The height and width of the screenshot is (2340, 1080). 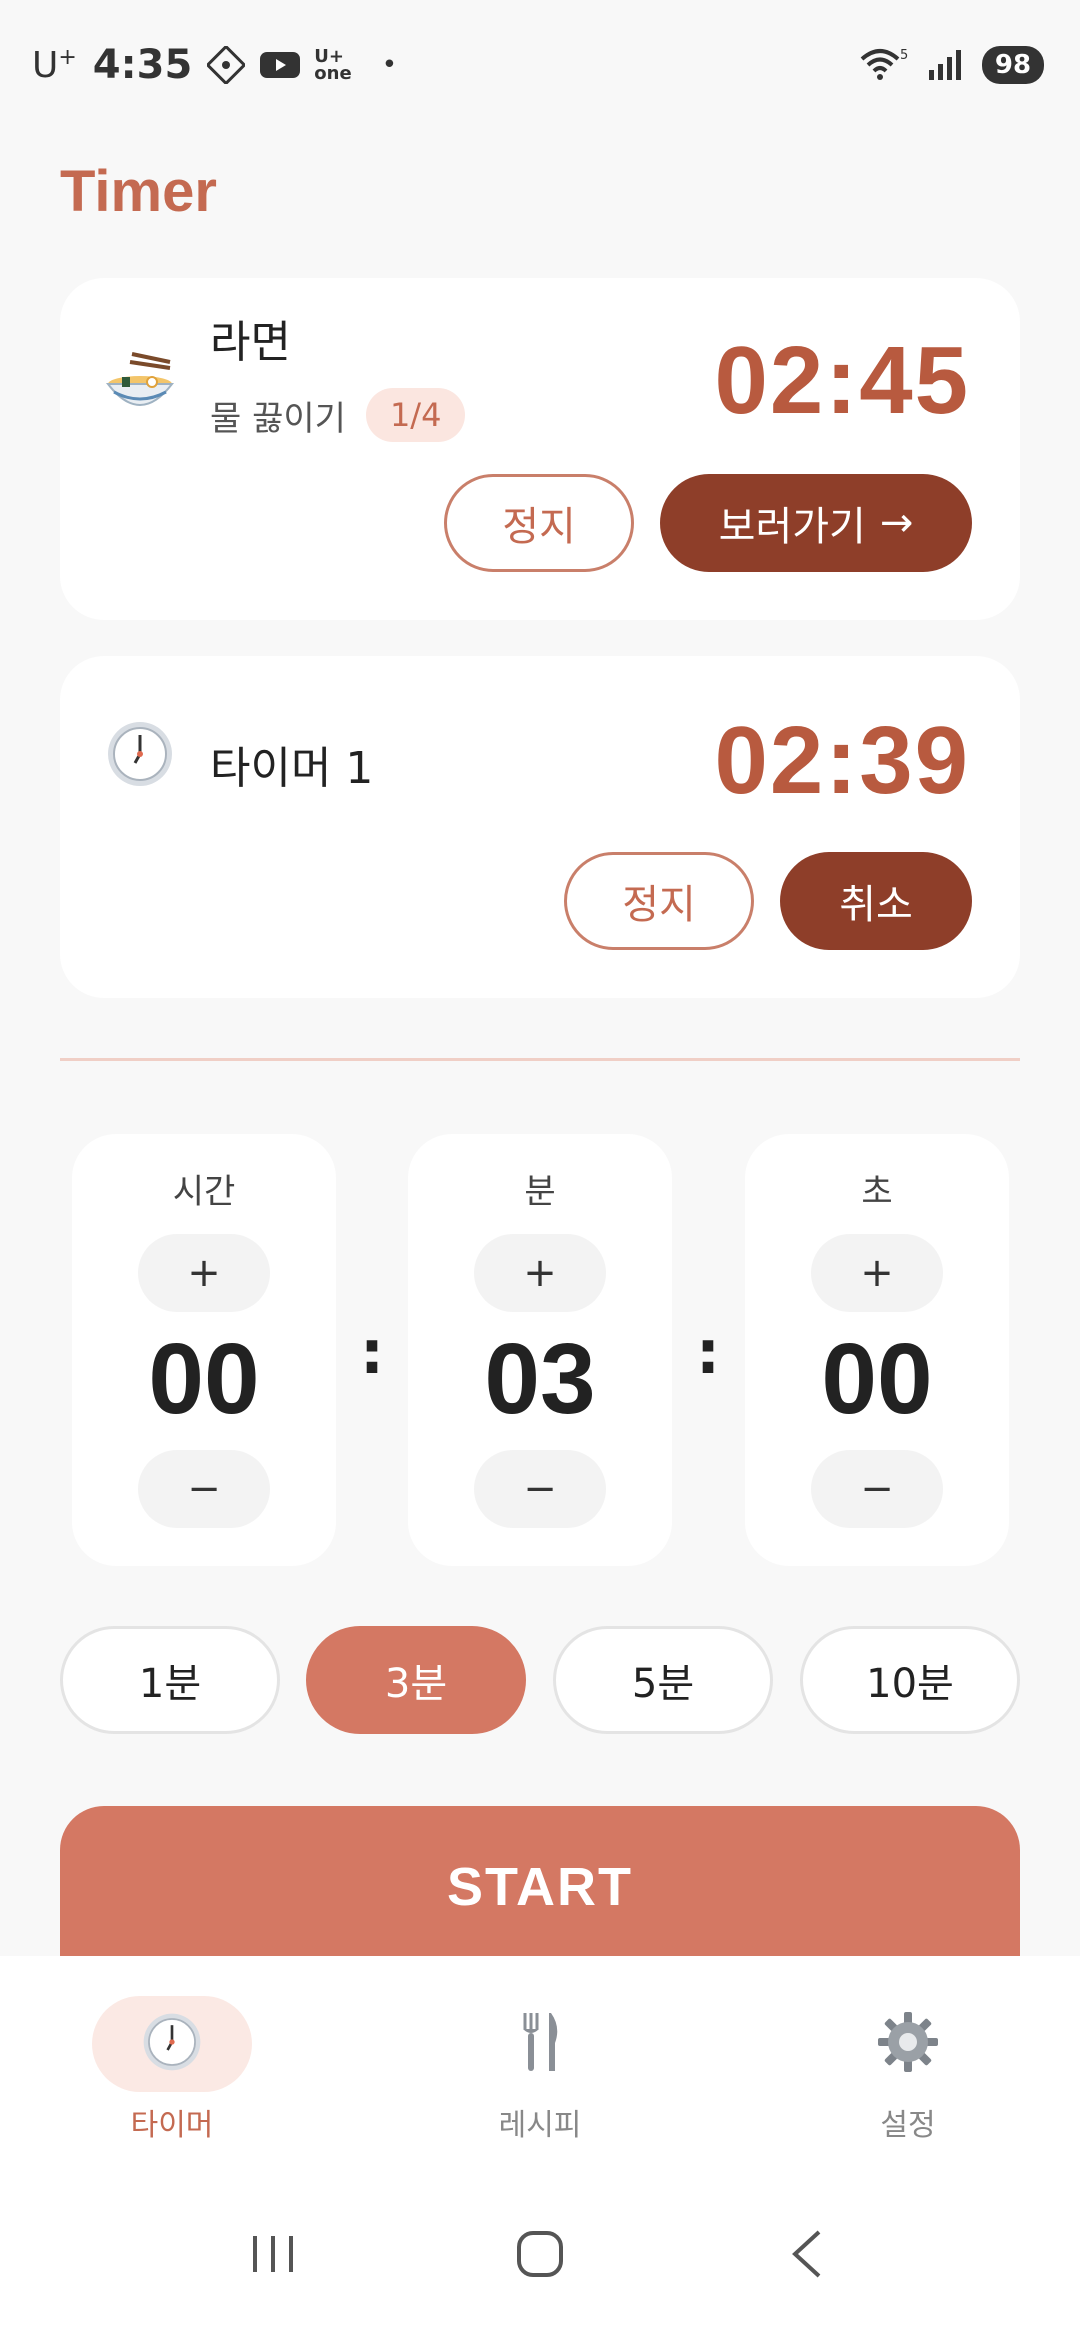 I want to click on signal-icon, so click(x=946, y=65).